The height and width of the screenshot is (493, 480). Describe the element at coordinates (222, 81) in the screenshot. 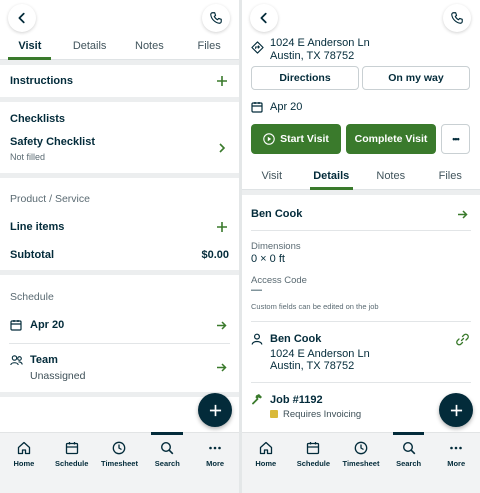

I see `add-instructions-icon` at that location.